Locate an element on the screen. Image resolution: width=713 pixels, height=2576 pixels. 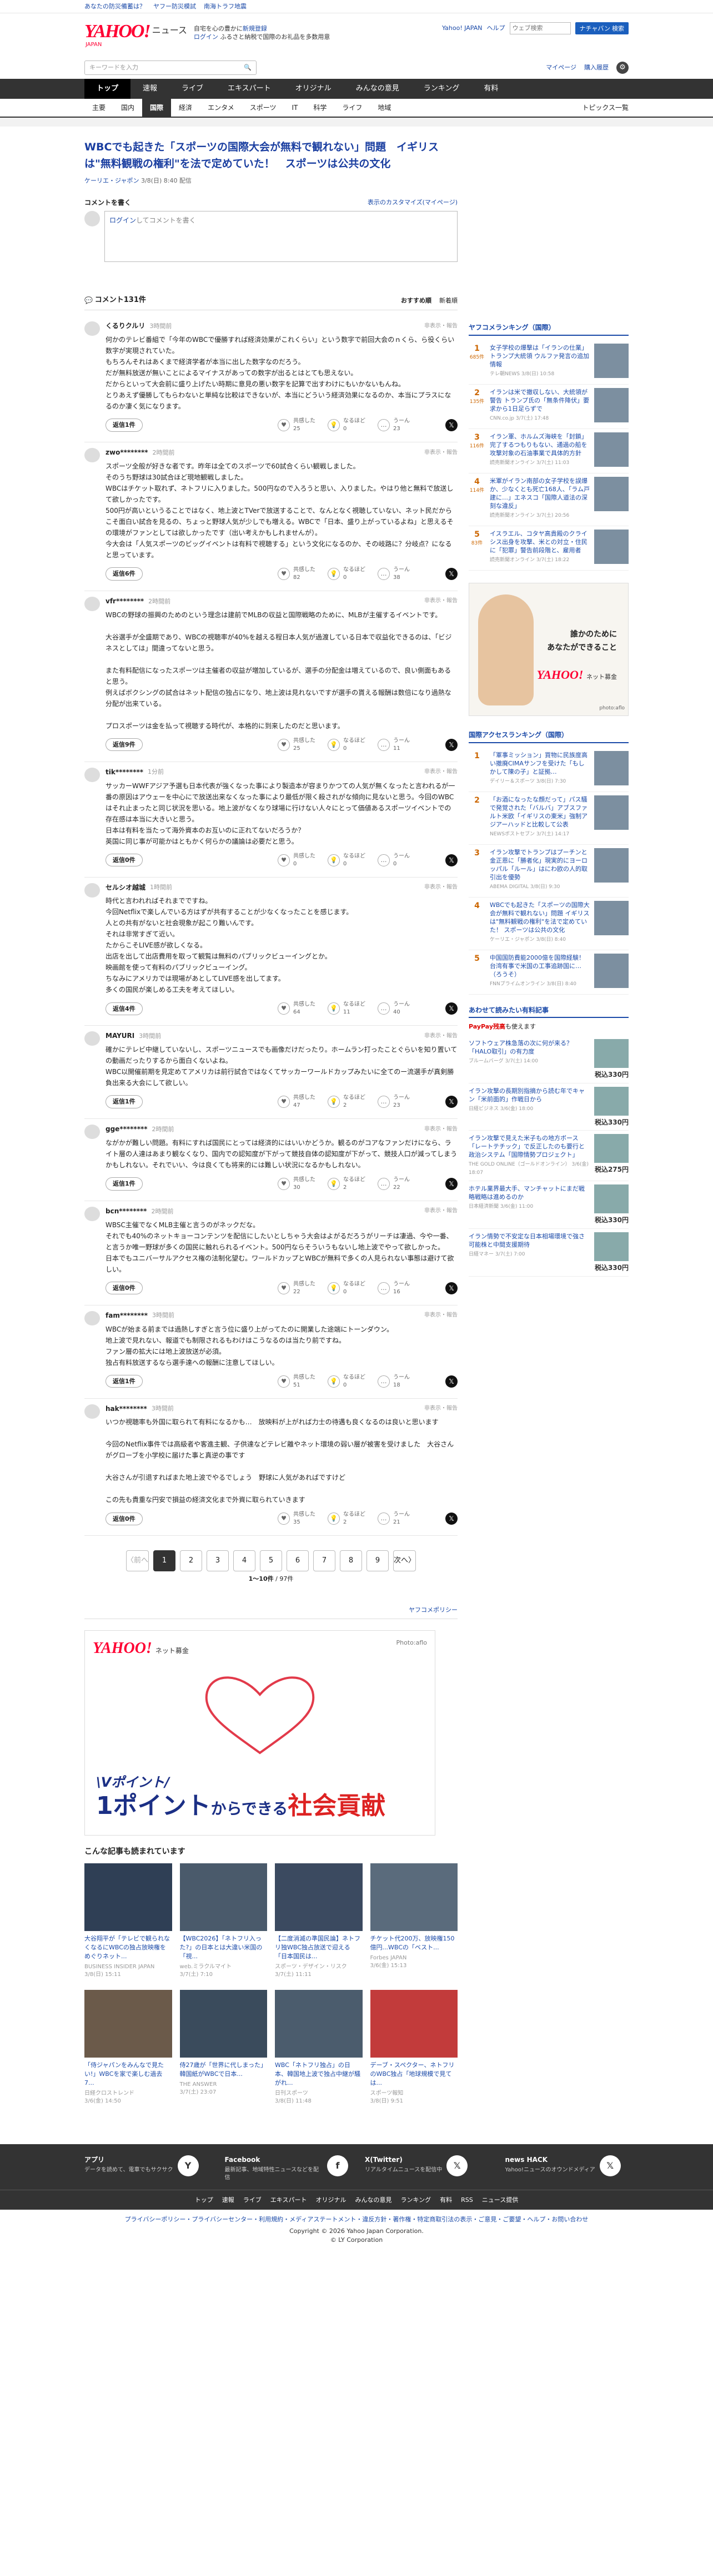
empathy-vote: ♥ 共感した 22 is located at coordinates (297, 1288).